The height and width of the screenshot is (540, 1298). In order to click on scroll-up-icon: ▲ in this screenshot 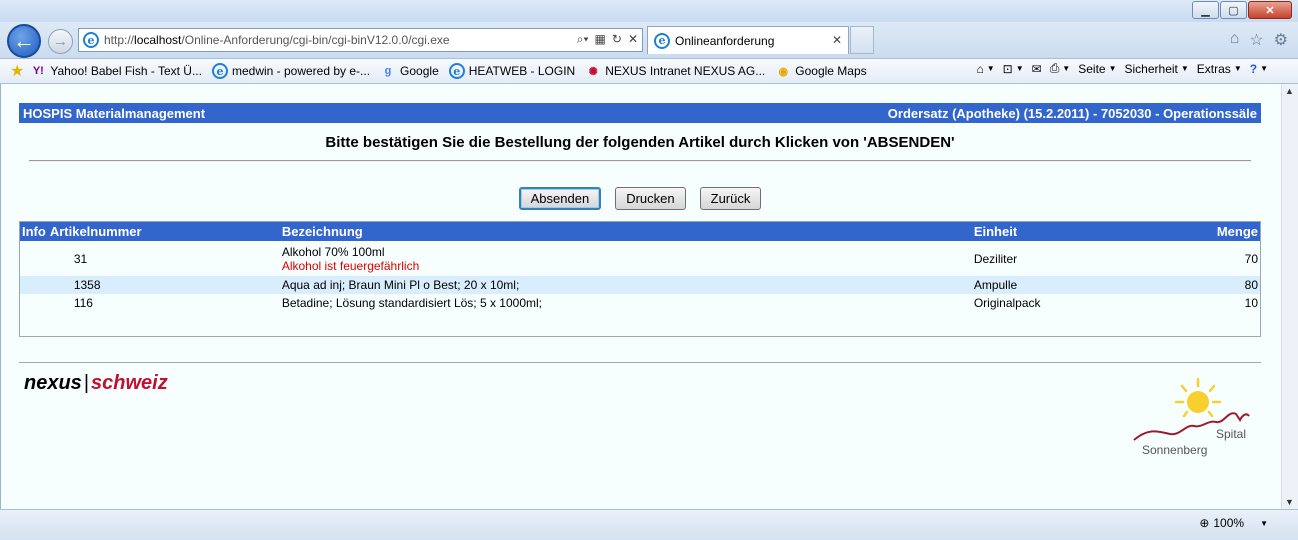, I will do `click(1289, 91)`.